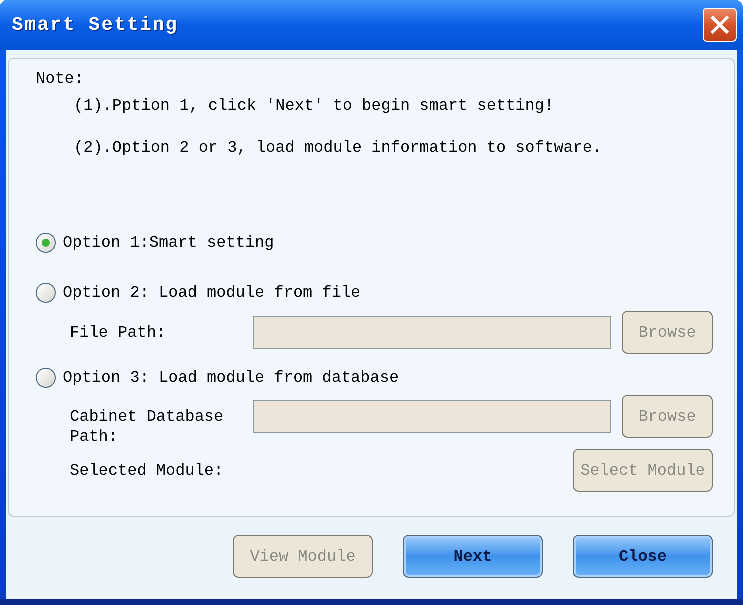  I want to click on option-label: Option 2: Load module from file, so click(212, 293).